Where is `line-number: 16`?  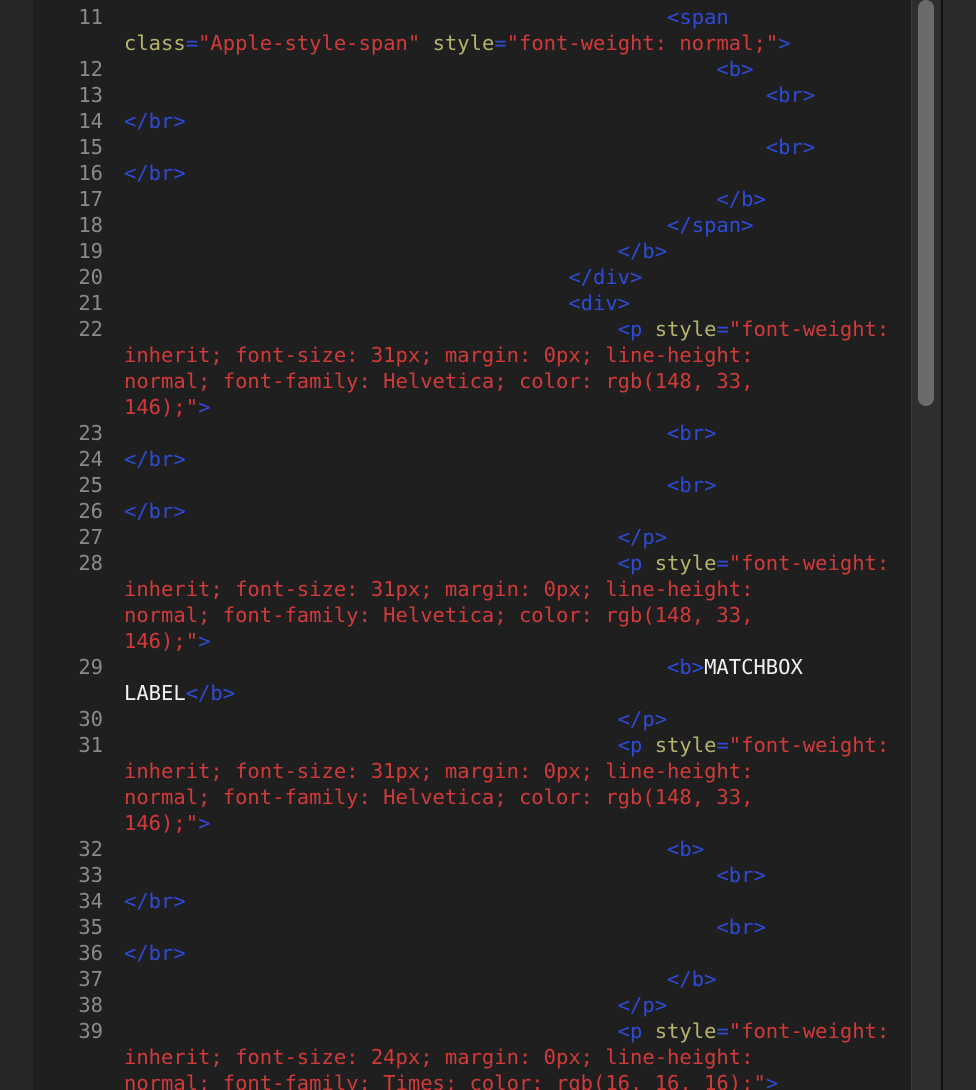 line-number: 16 is located at coordinates (90, 173).